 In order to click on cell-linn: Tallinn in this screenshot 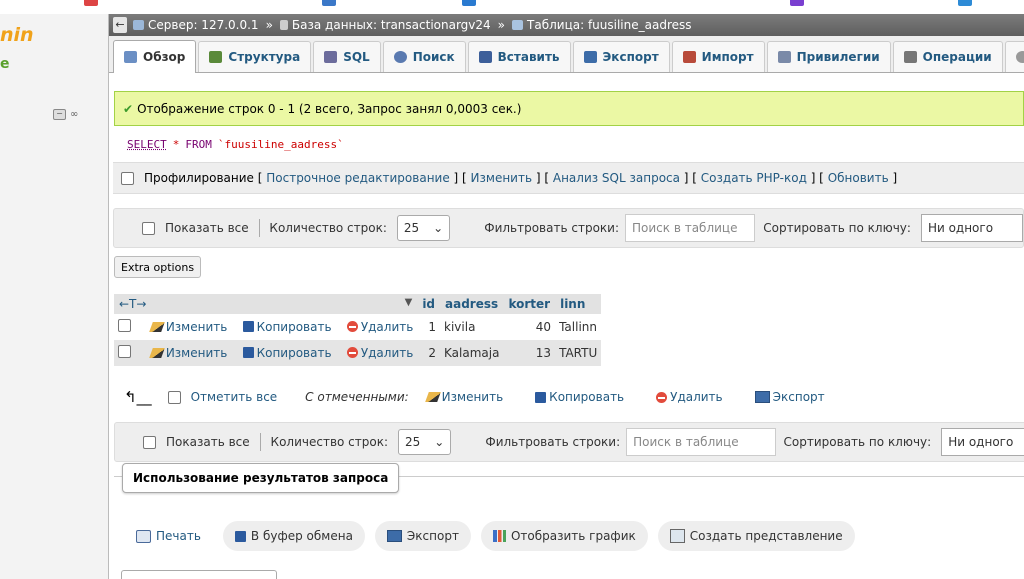, I will do `click(578, 327)`.